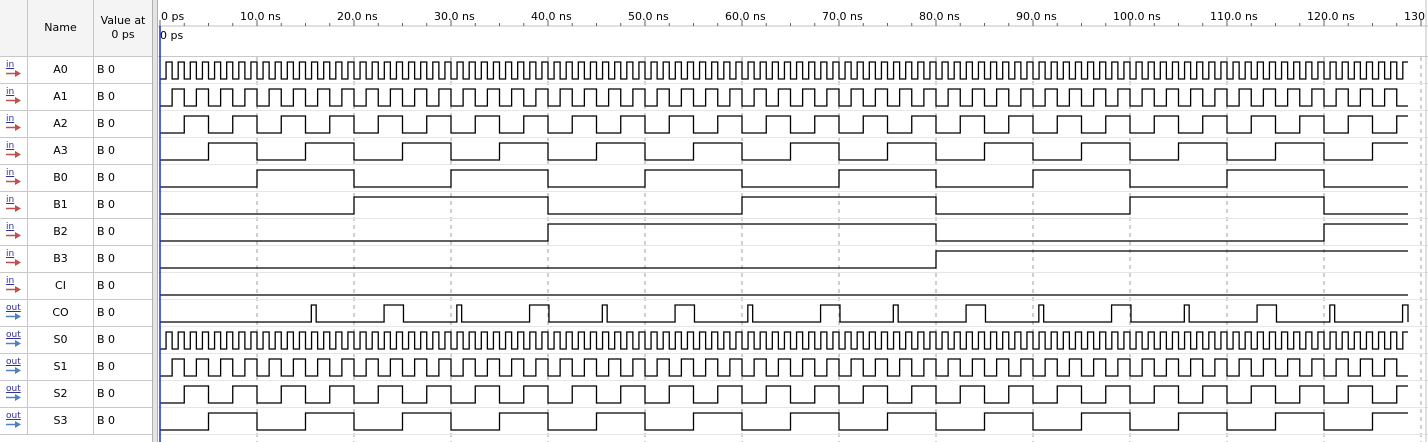  Describe the element at coordinates (784, 97) in the screenshot. I see `waveform-a1` at that location.